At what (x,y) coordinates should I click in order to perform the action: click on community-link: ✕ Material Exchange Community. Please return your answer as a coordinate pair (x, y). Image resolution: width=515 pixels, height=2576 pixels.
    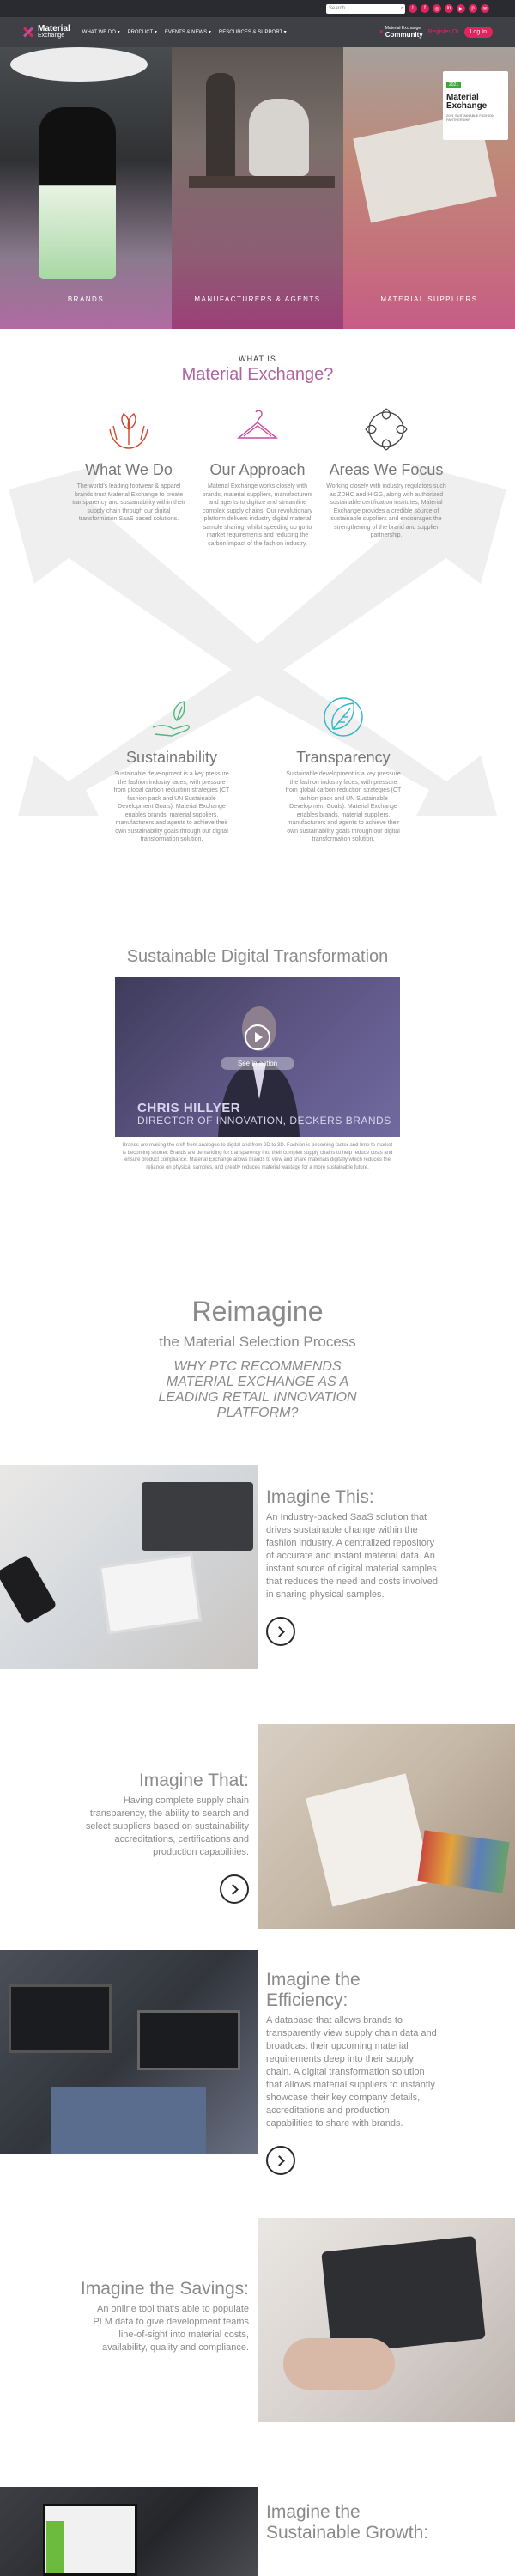
    Looking at the image, I should click on (401, 32).